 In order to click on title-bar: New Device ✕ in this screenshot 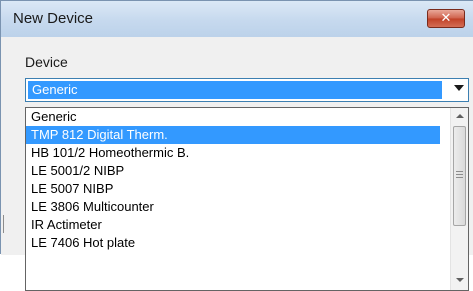, I will do `click(237, 19)`.